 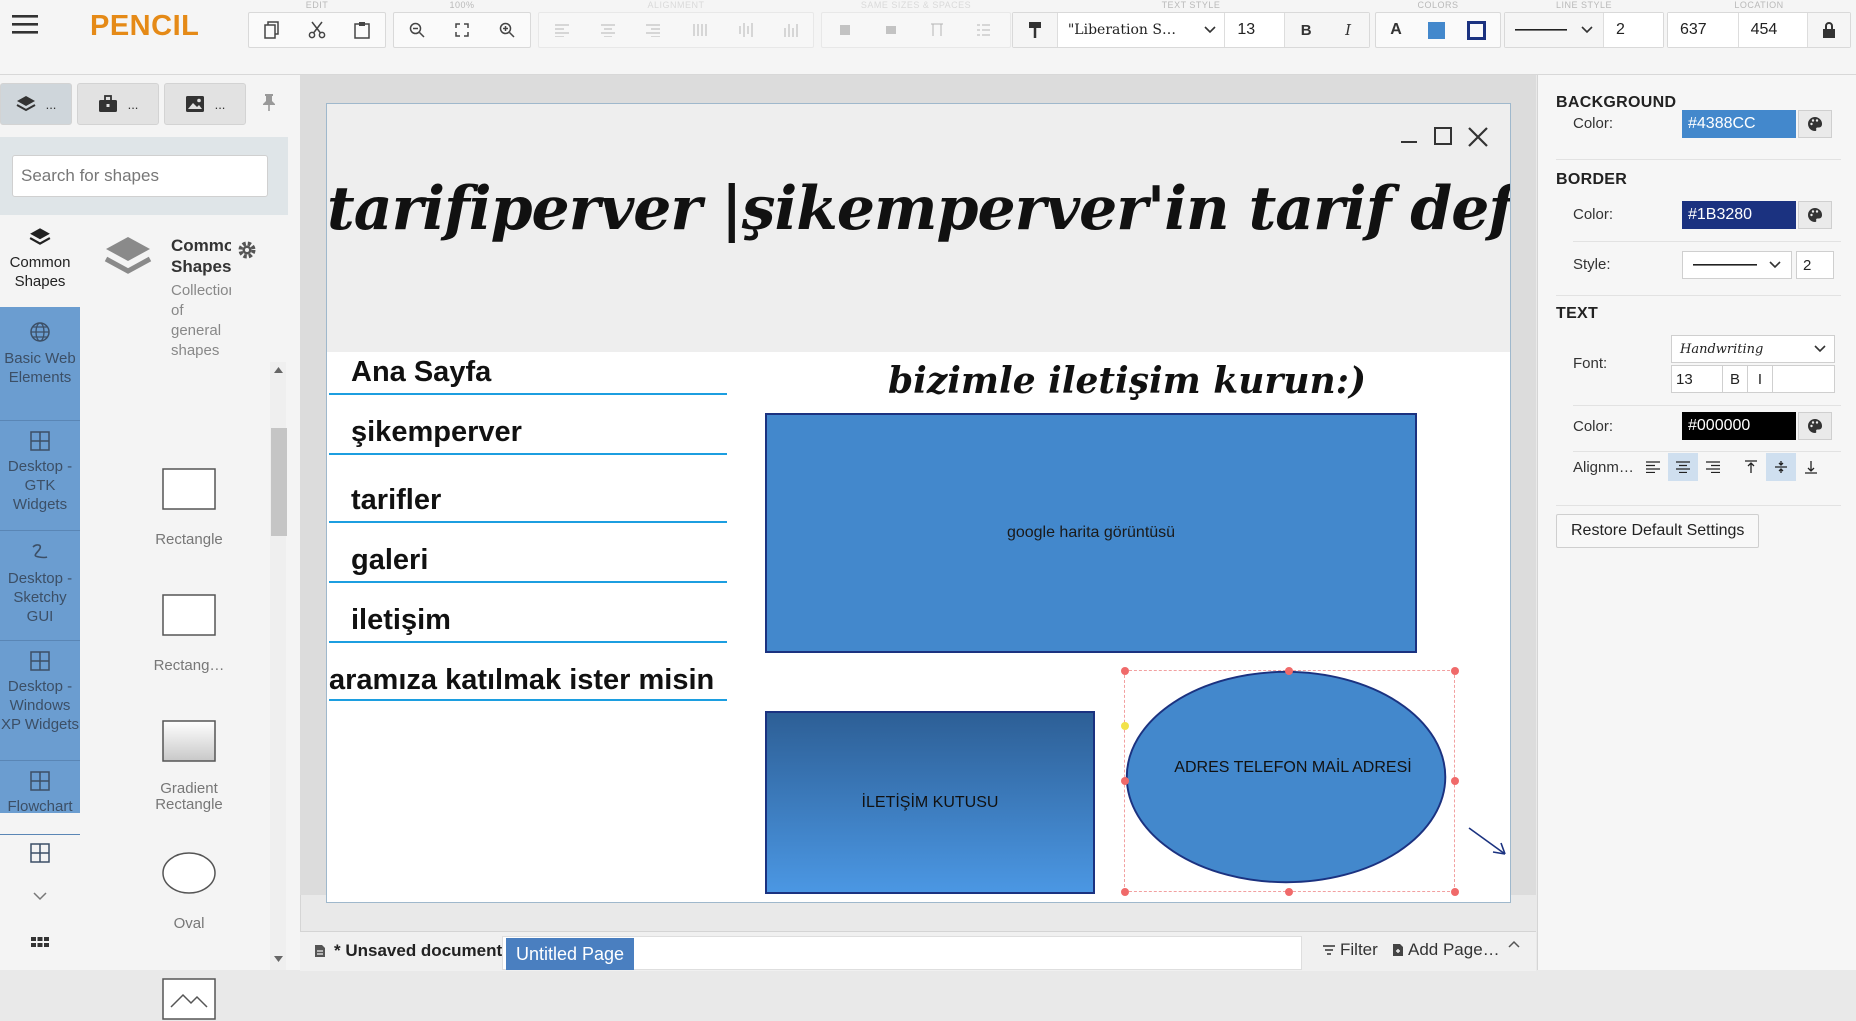 What do you see at coordinates (1409, 136) in the screenshot?
I see `minimize-icon` at bounding box center [1409, 136].